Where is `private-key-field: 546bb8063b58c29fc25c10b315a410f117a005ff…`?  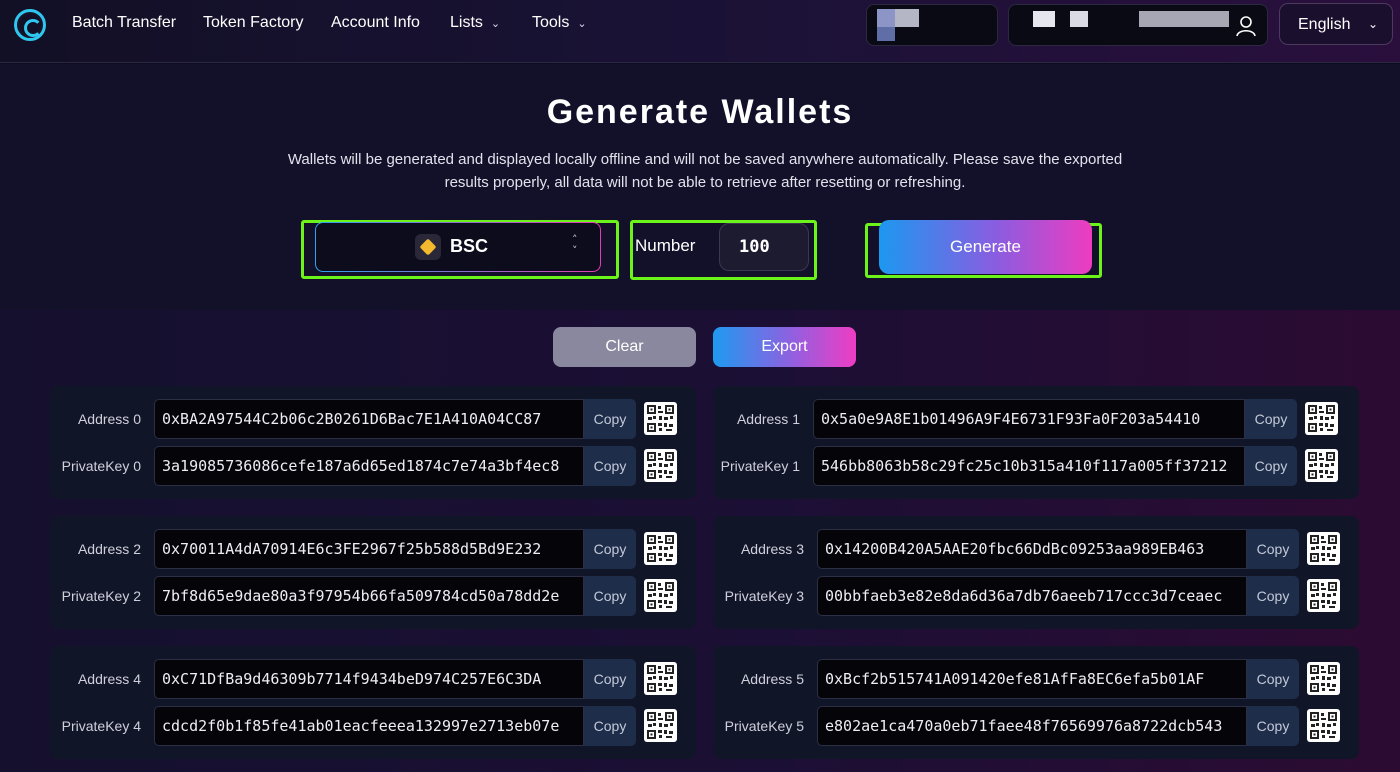 private-key-field: 546bb8063b58c29fc25c10b315a410f117a005ff… is located at coordinates (1029, 466).